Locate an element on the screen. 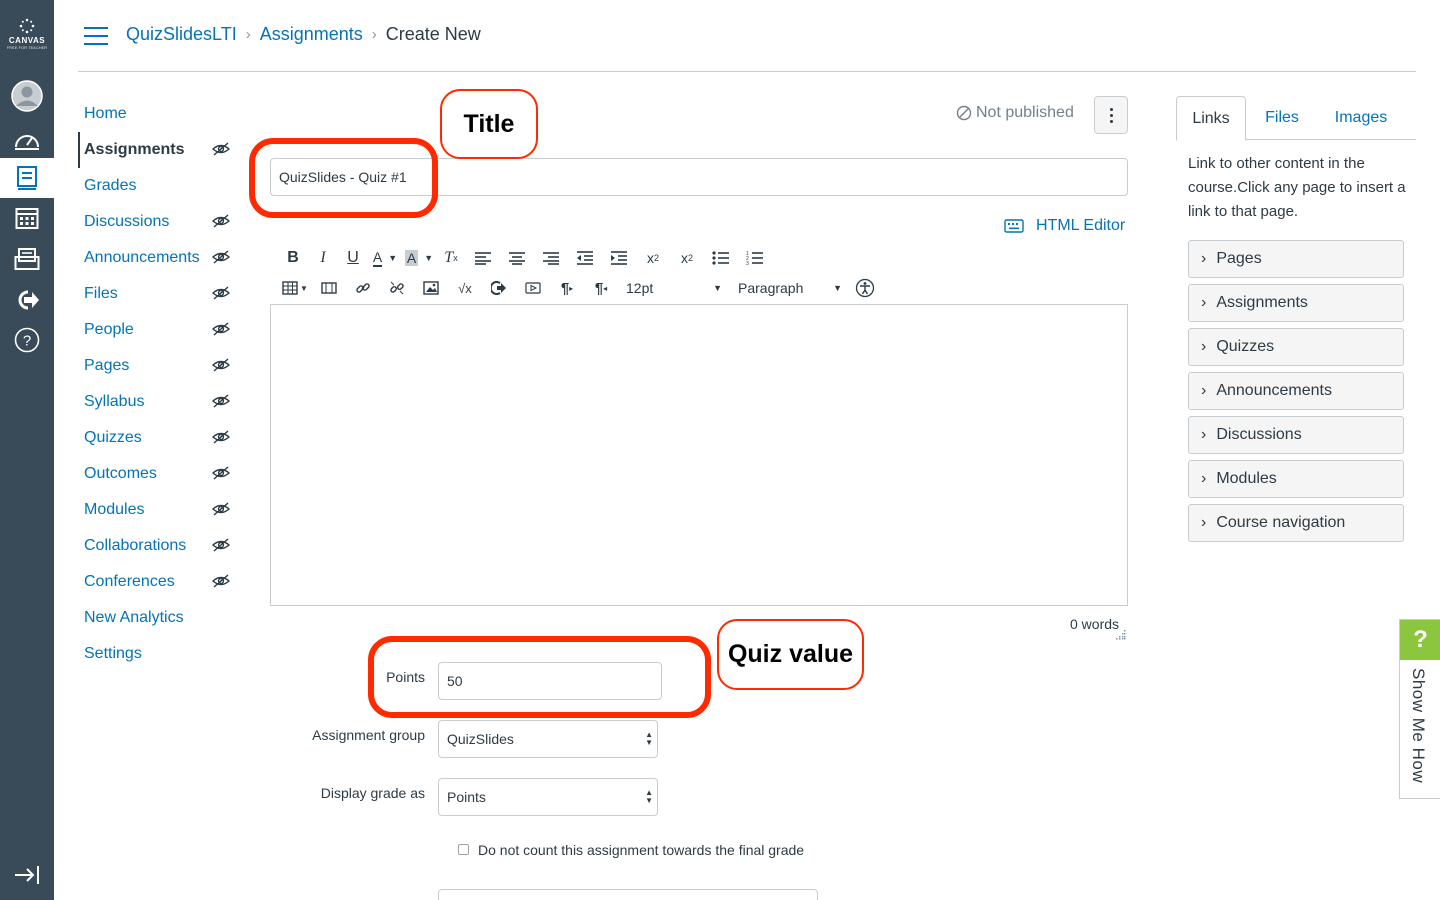  font-size-select: 12pt ▼ is located at coordinates (673, 288).